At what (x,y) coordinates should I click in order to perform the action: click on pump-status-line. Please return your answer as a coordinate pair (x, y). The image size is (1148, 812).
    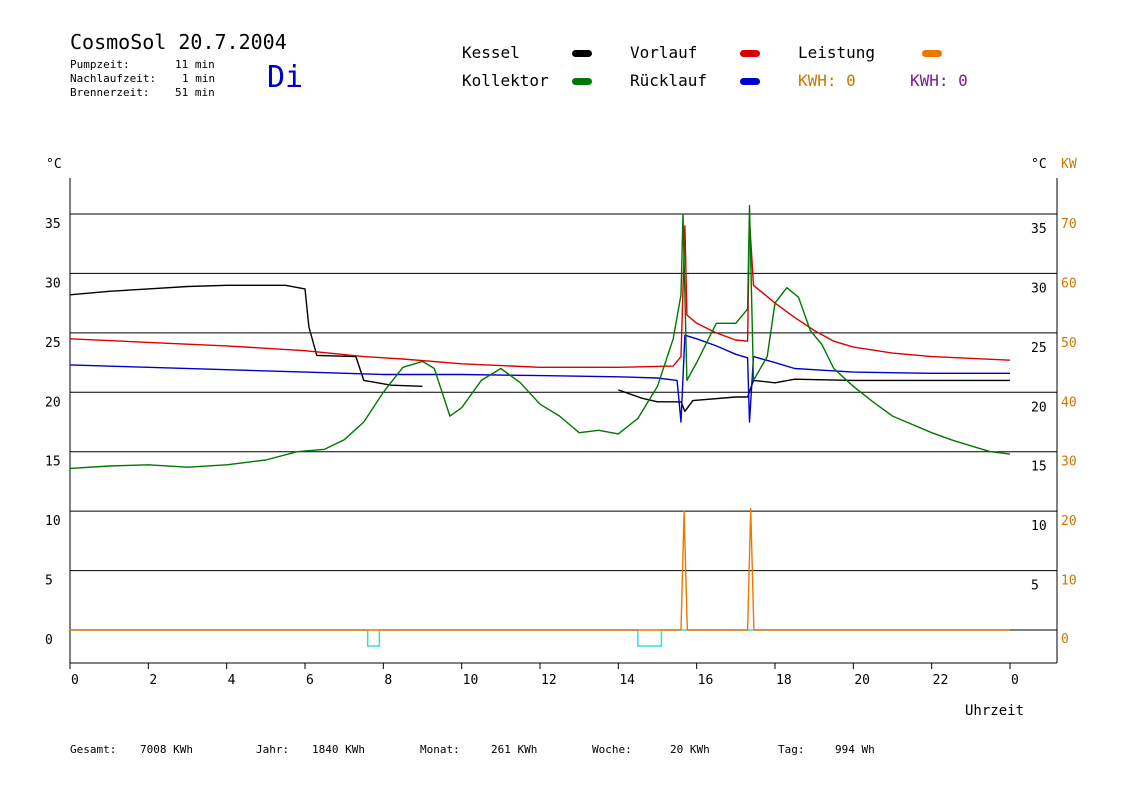
    Looking at the image, I should click on (540, 638).